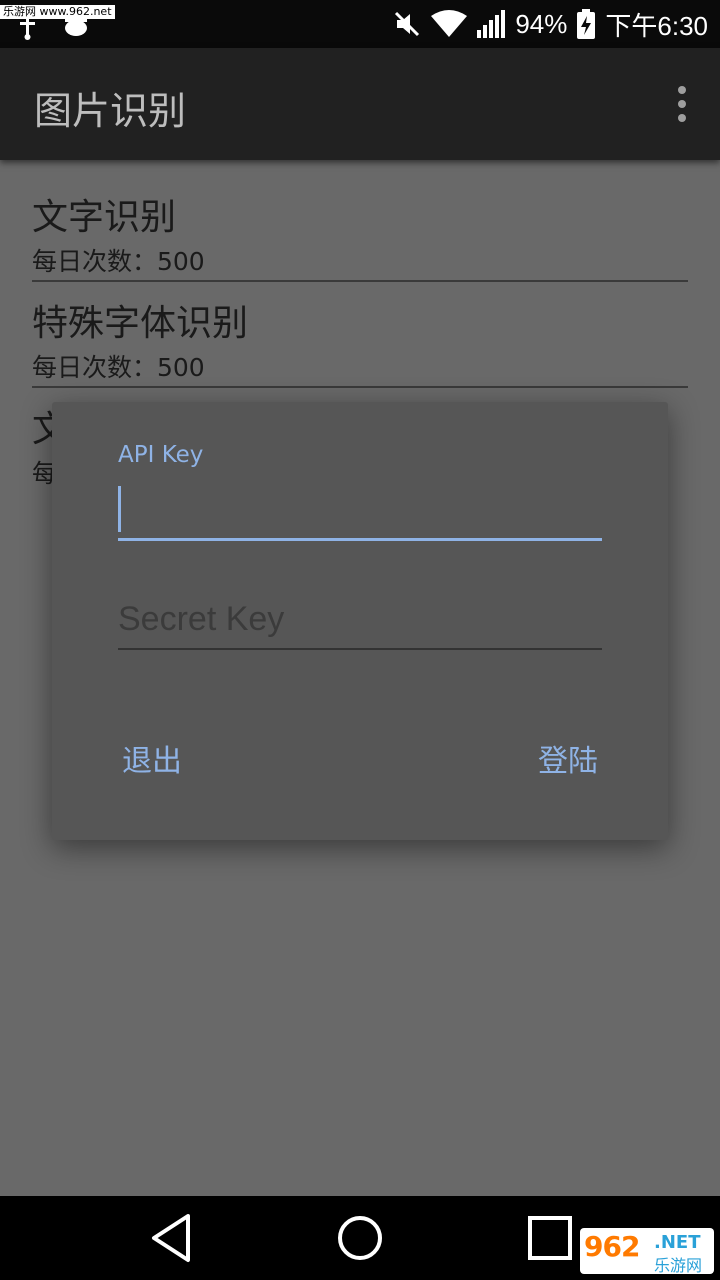 This screenshot has height=1280, width=720. I want to click on usb-icon, so click(27, 29).